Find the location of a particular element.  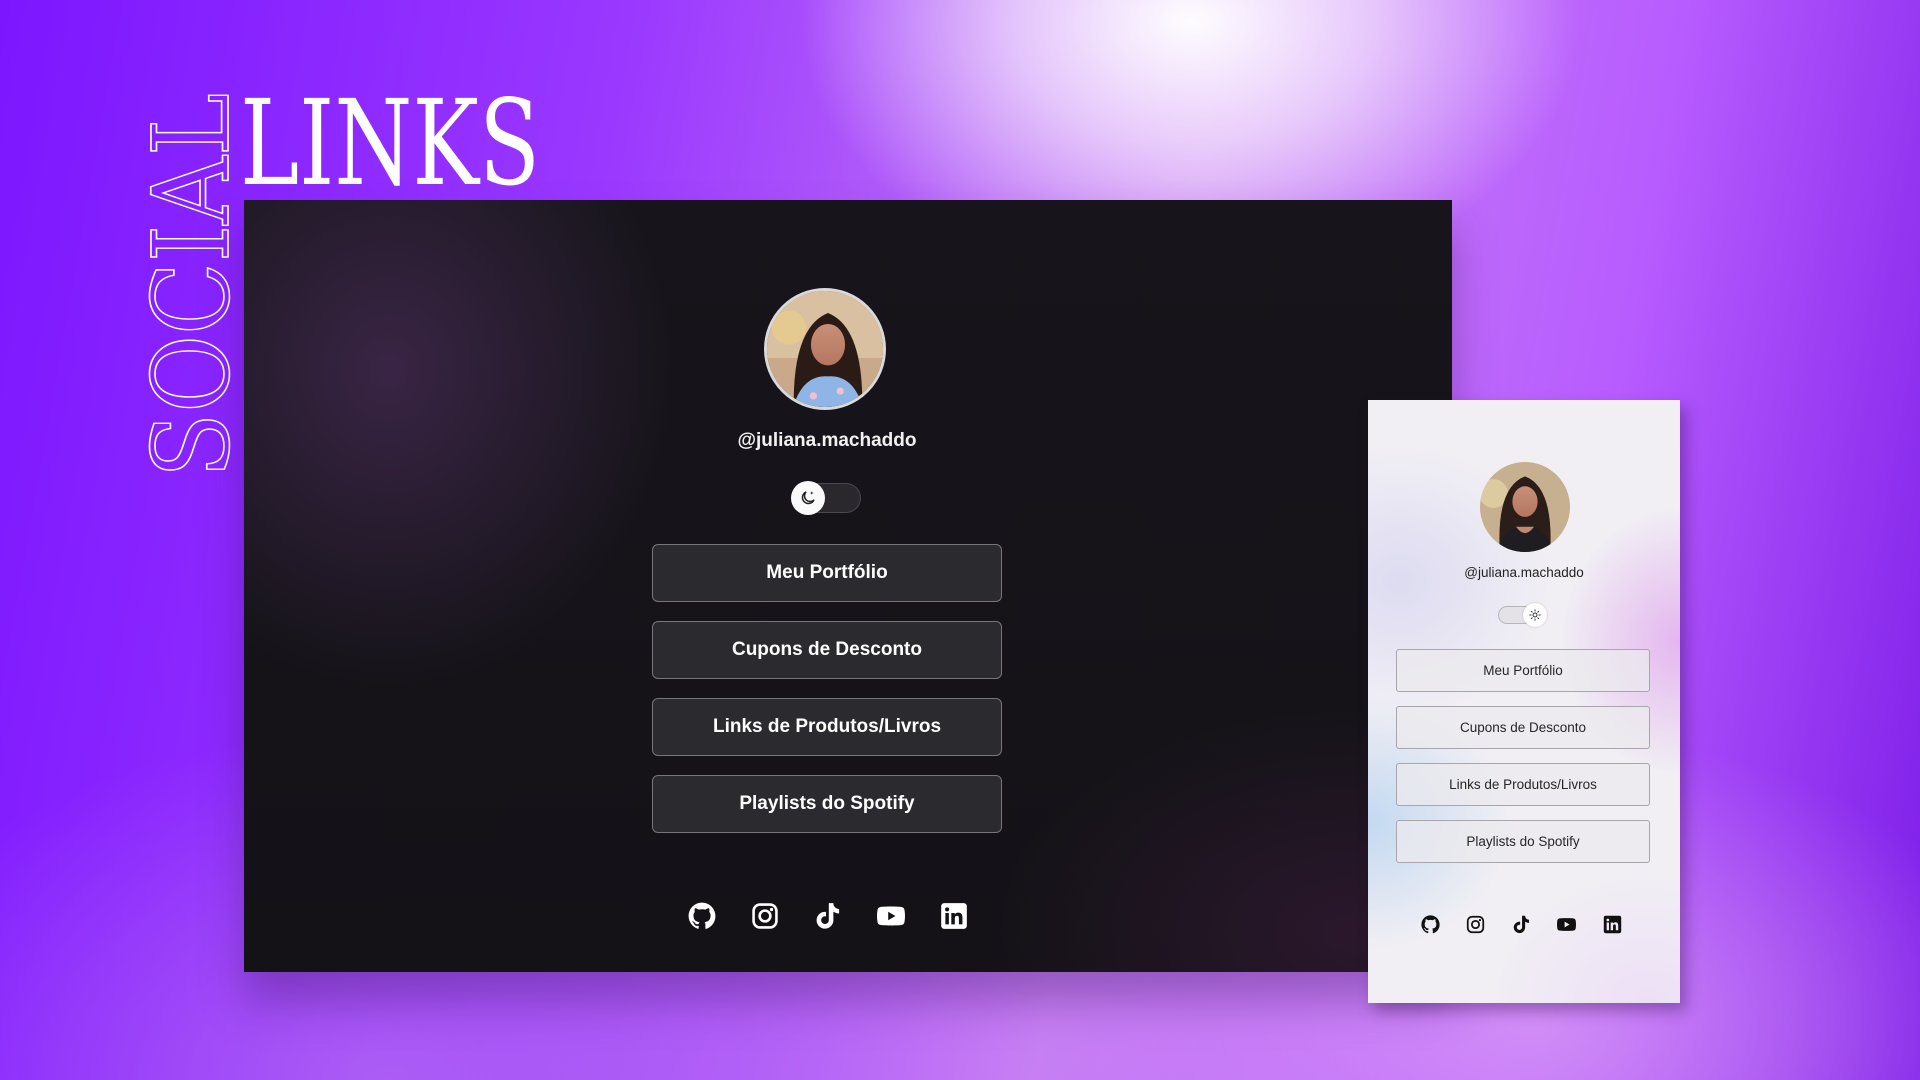

svg-text: SOCIAL is located at coordinates (187, 285).